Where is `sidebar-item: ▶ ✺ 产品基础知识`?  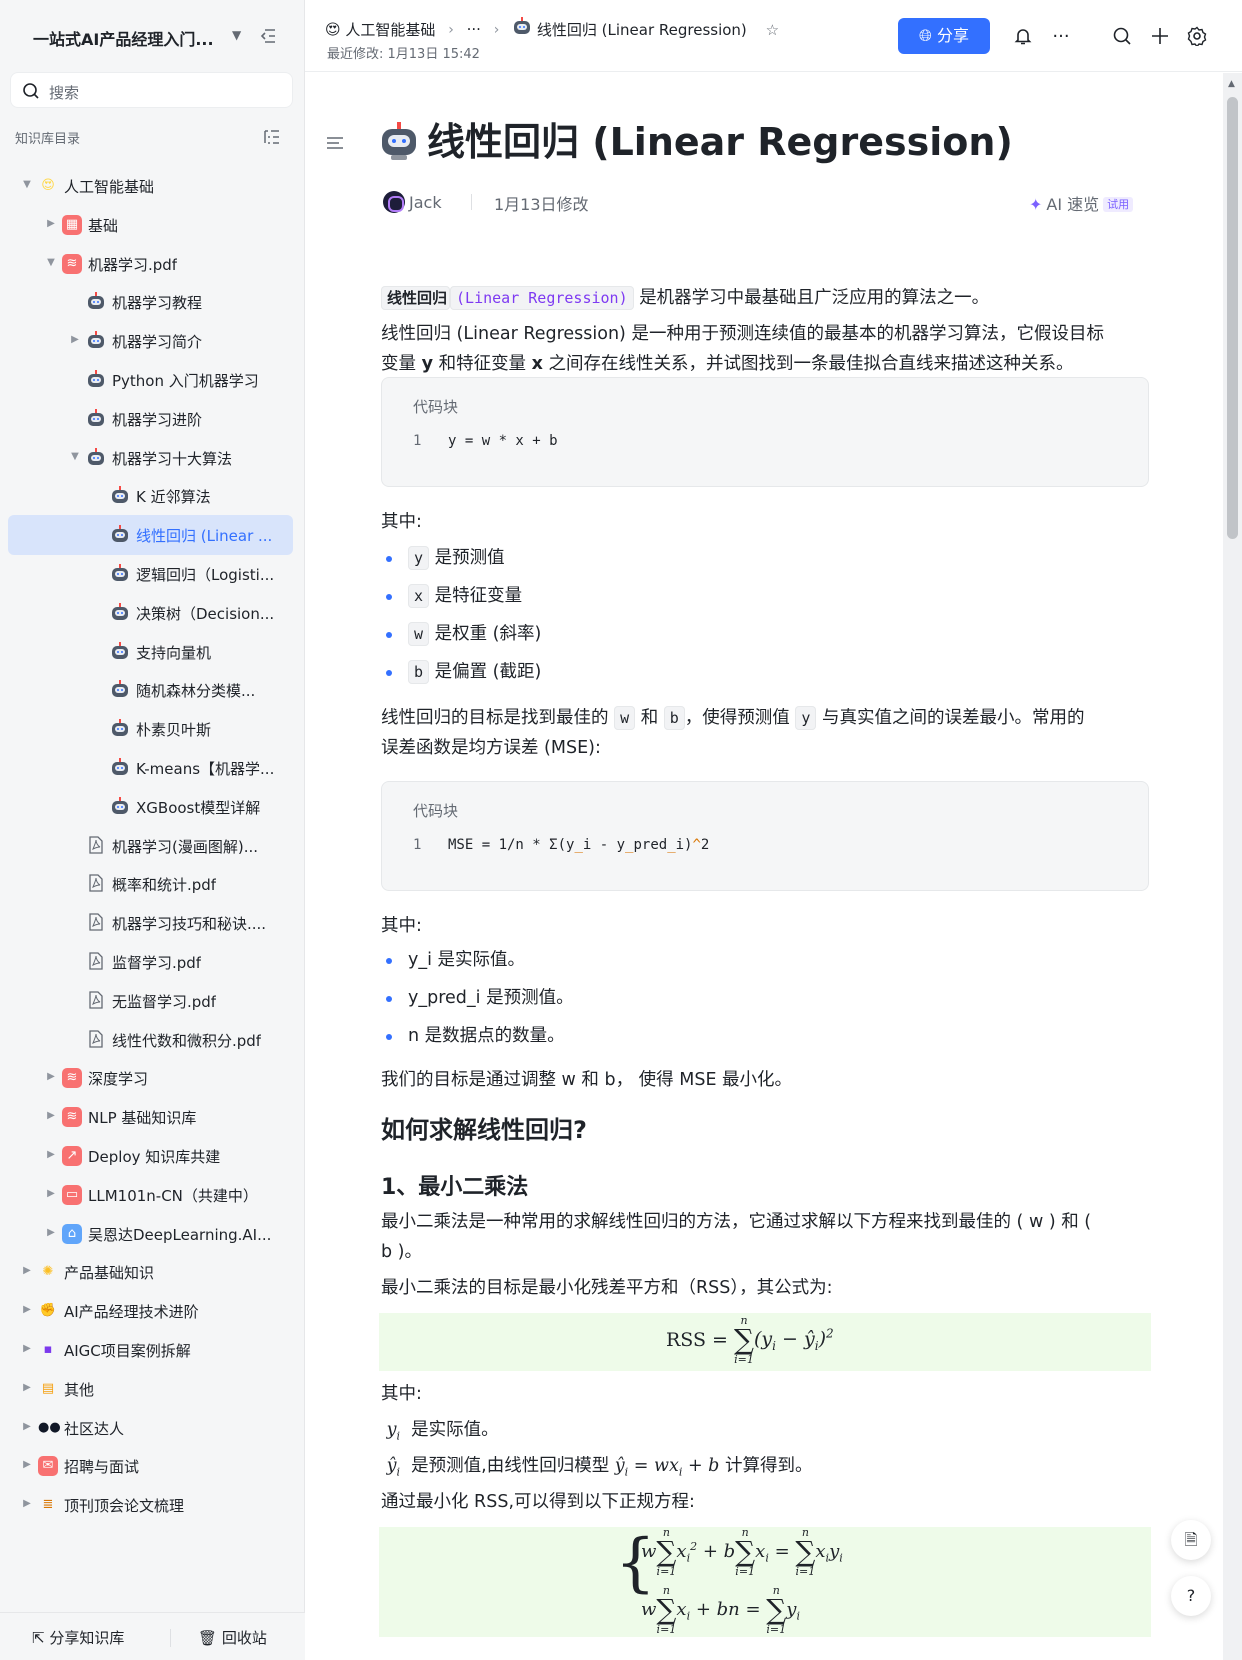 sidebar-item: ▶ ✺ 产品基础知识 is located at coordinates (150, 1272).